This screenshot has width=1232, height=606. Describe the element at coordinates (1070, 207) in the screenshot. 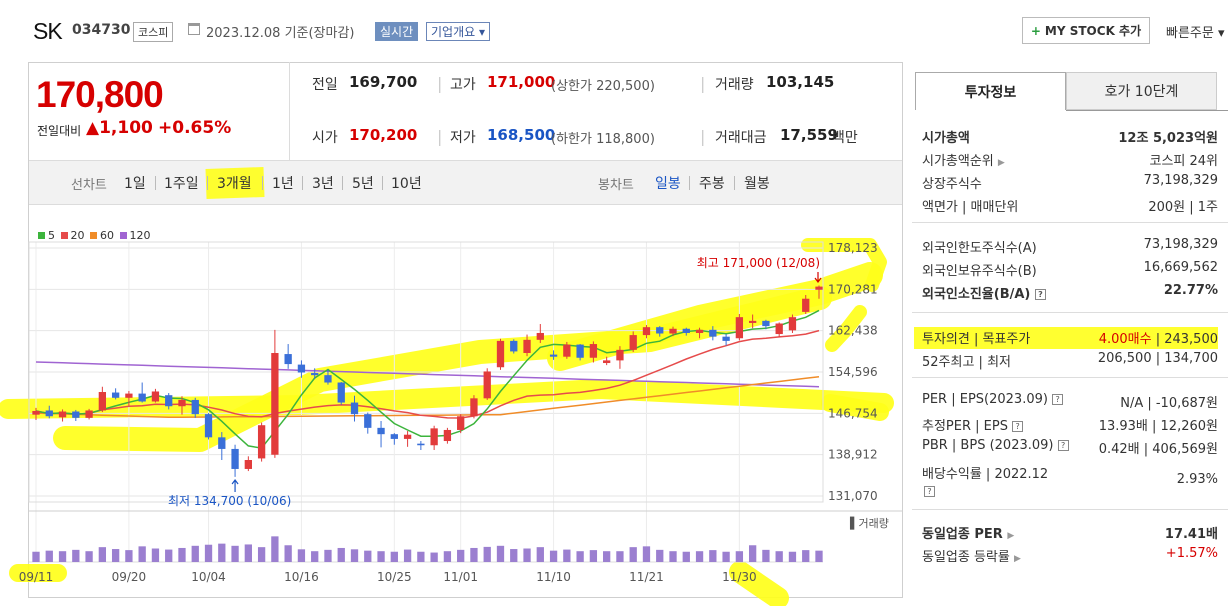

I see `info-row-face-value: 액면가 | 매매단위 200원 | 1주` at that location.